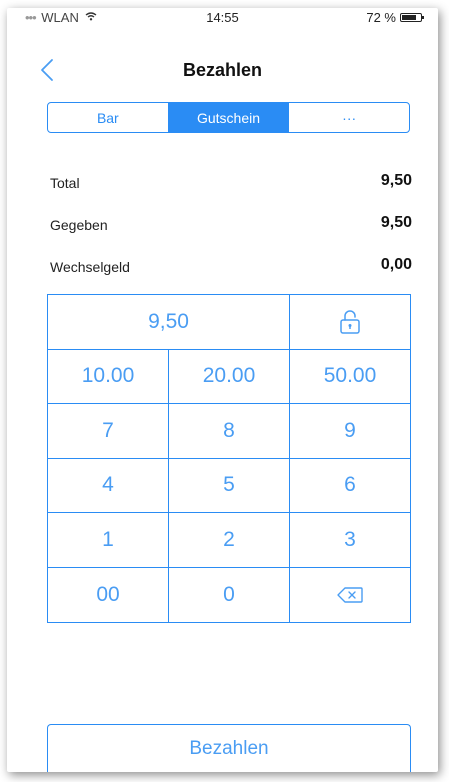 This screenshot has width=449, height=782. What do you see at coordinates (350, 540) in the screenshot?
I see `key-3: 3` at bounding box center [350, 540].